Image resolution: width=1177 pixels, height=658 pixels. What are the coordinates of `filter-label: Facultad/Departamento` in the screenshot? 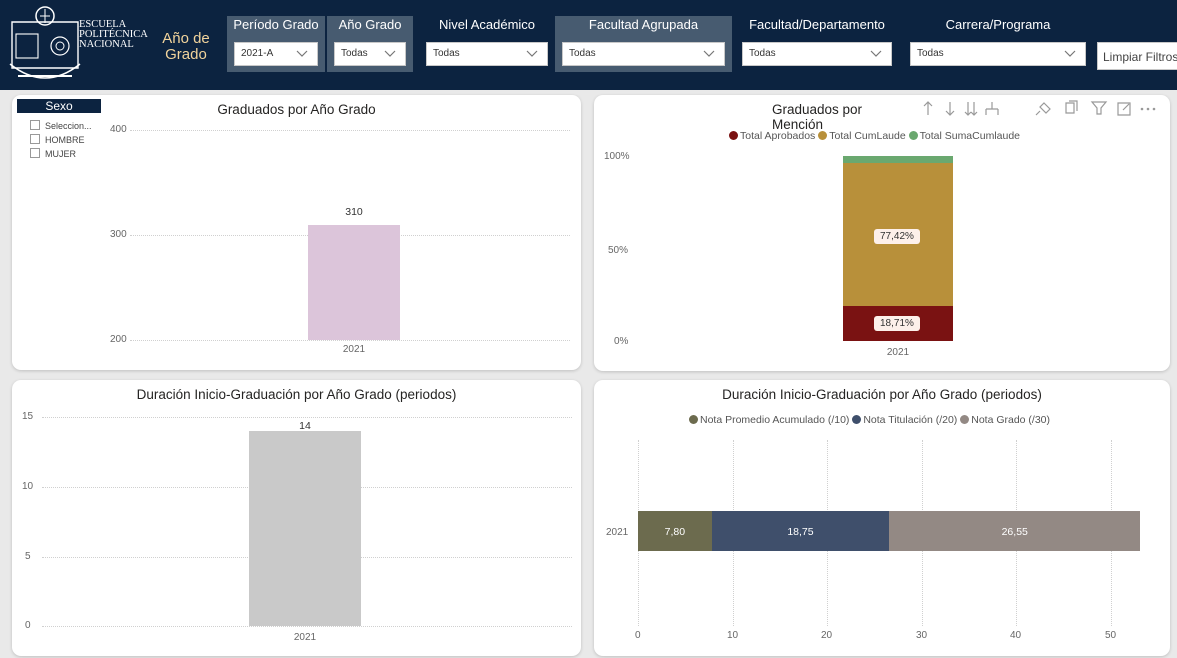 It's located at (817, 24).